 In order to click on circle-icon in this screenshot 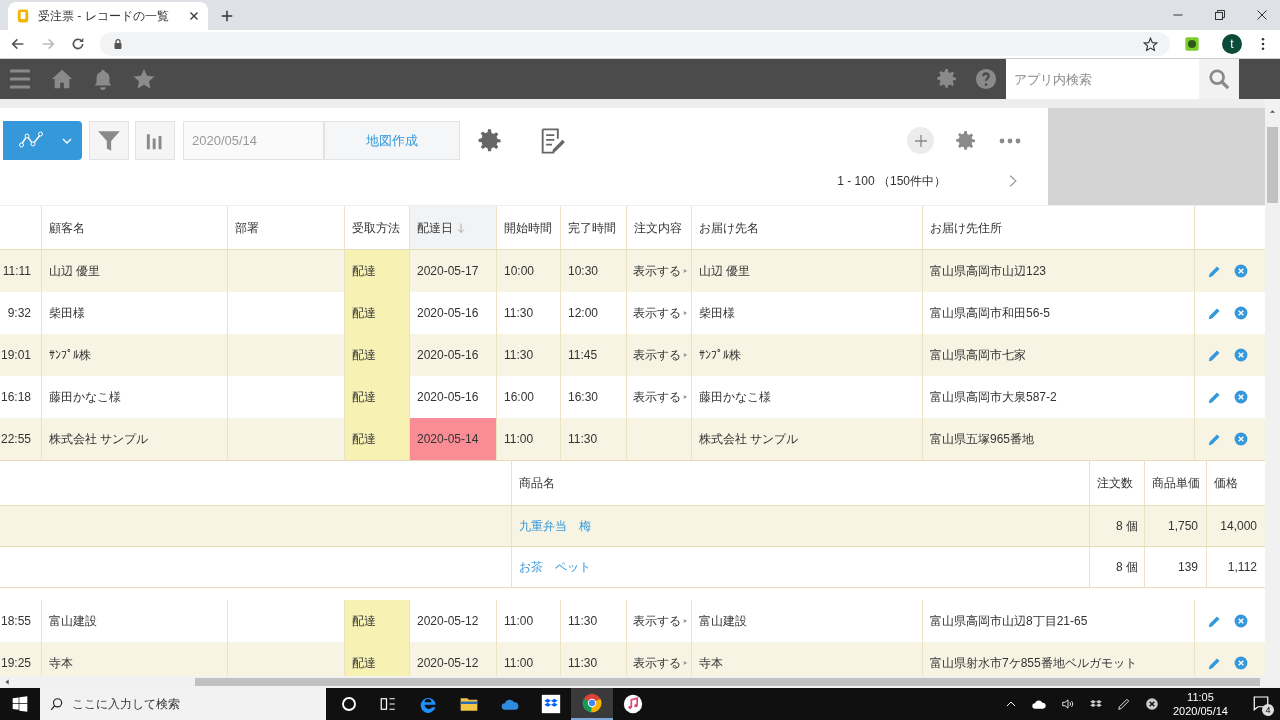, I will do `click(349, 704)`.